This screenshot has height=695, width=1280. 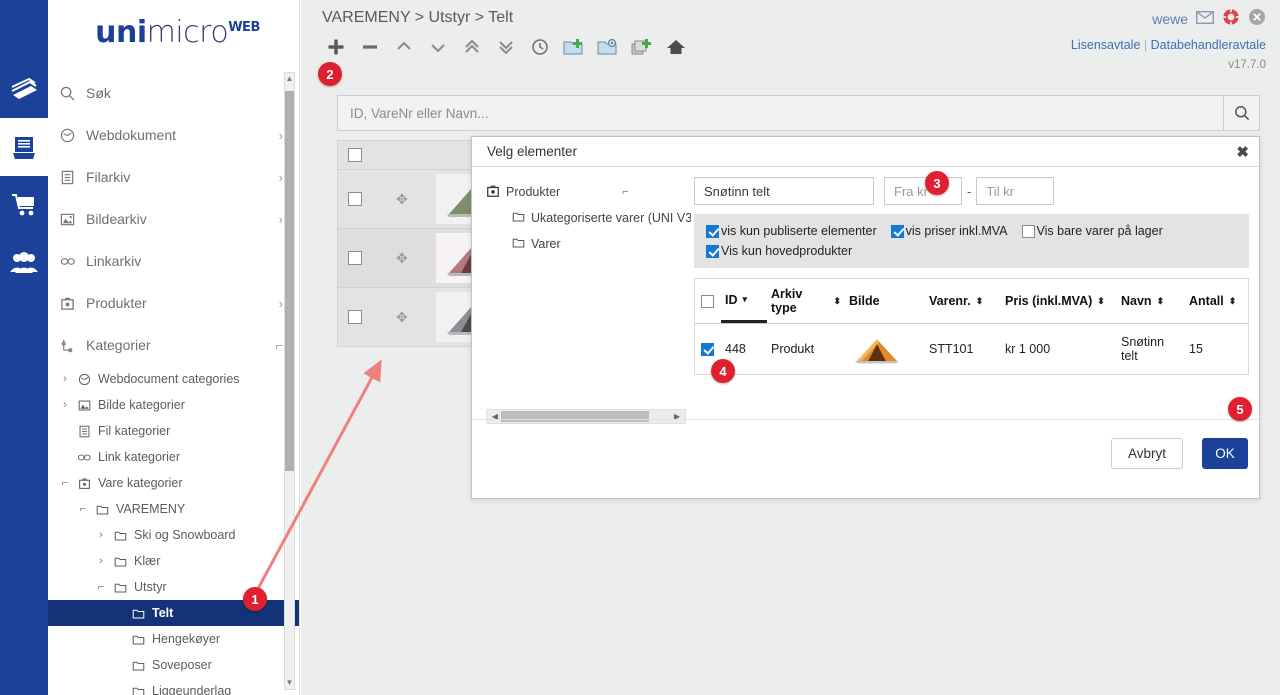 What do you see at coordinates (185, 535) in the screenshot?
I see `tree-label: Ski og Snowboard` at bounding box center [185, 535].